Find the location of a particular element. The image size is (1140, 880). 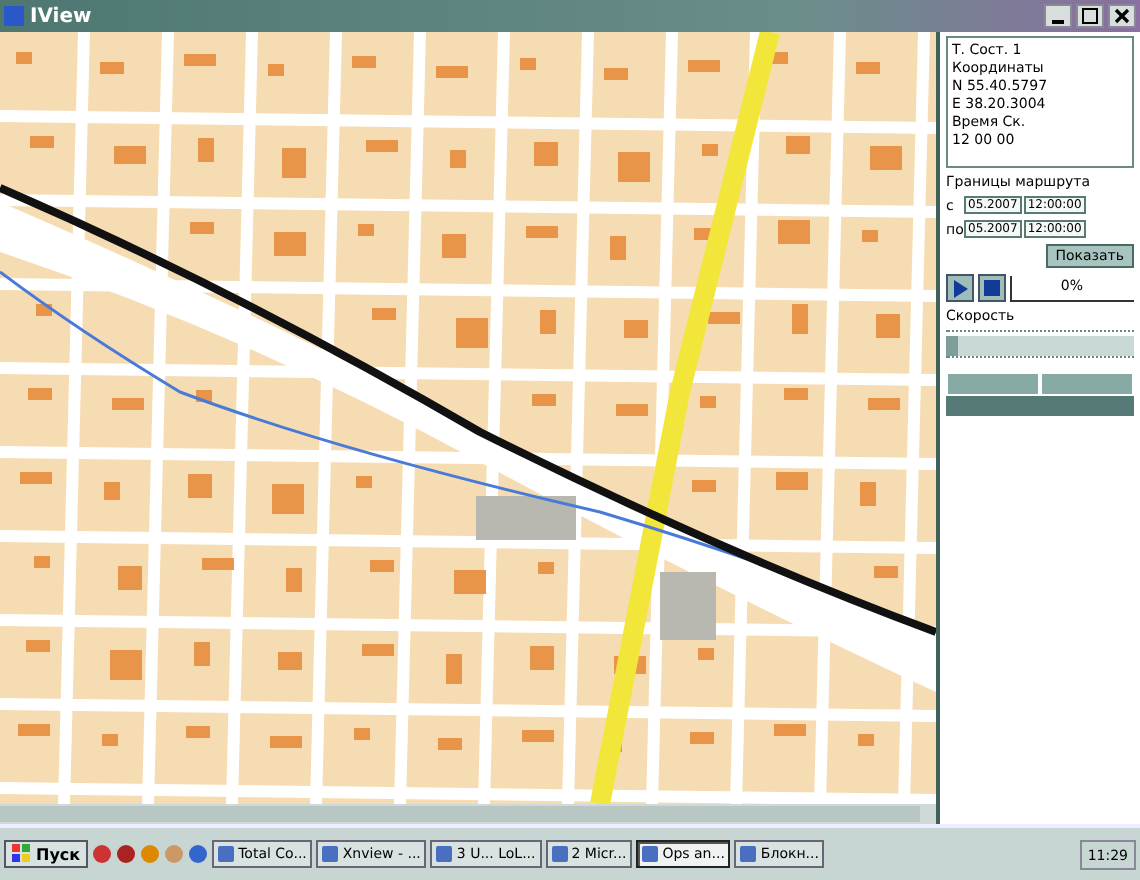

windows-flag-icon is located at coordinates (22, 854).